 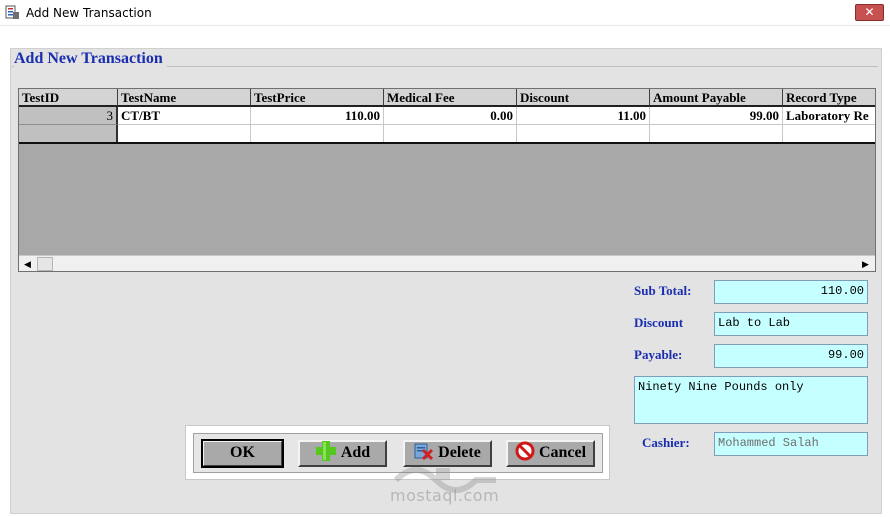 I want to click on cell-discount-new, so click(x=583, y=134).